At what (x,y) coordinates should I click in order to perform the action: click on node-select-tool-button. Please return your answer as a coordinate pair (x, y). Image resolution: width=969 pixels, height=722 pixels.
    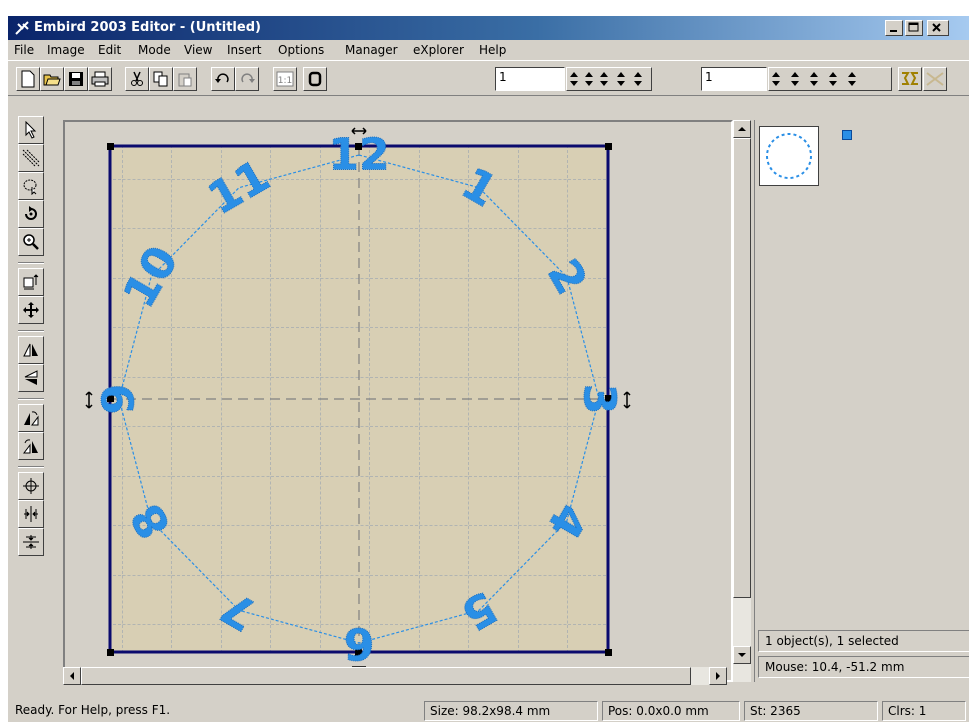
    Looking at the image, I should click on (31, 158).